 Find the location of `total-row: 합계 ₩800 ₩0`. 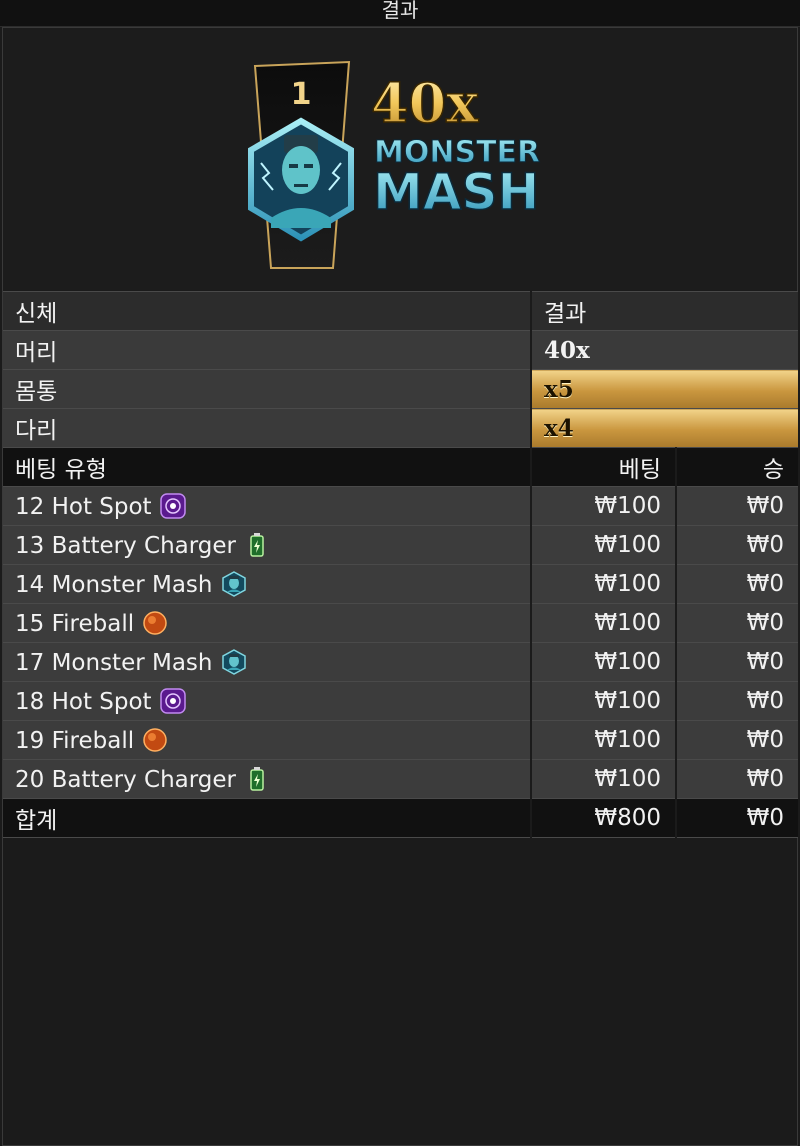

total-row: 합계 ₩800 ₩0 is located at coordinates (400, 818).